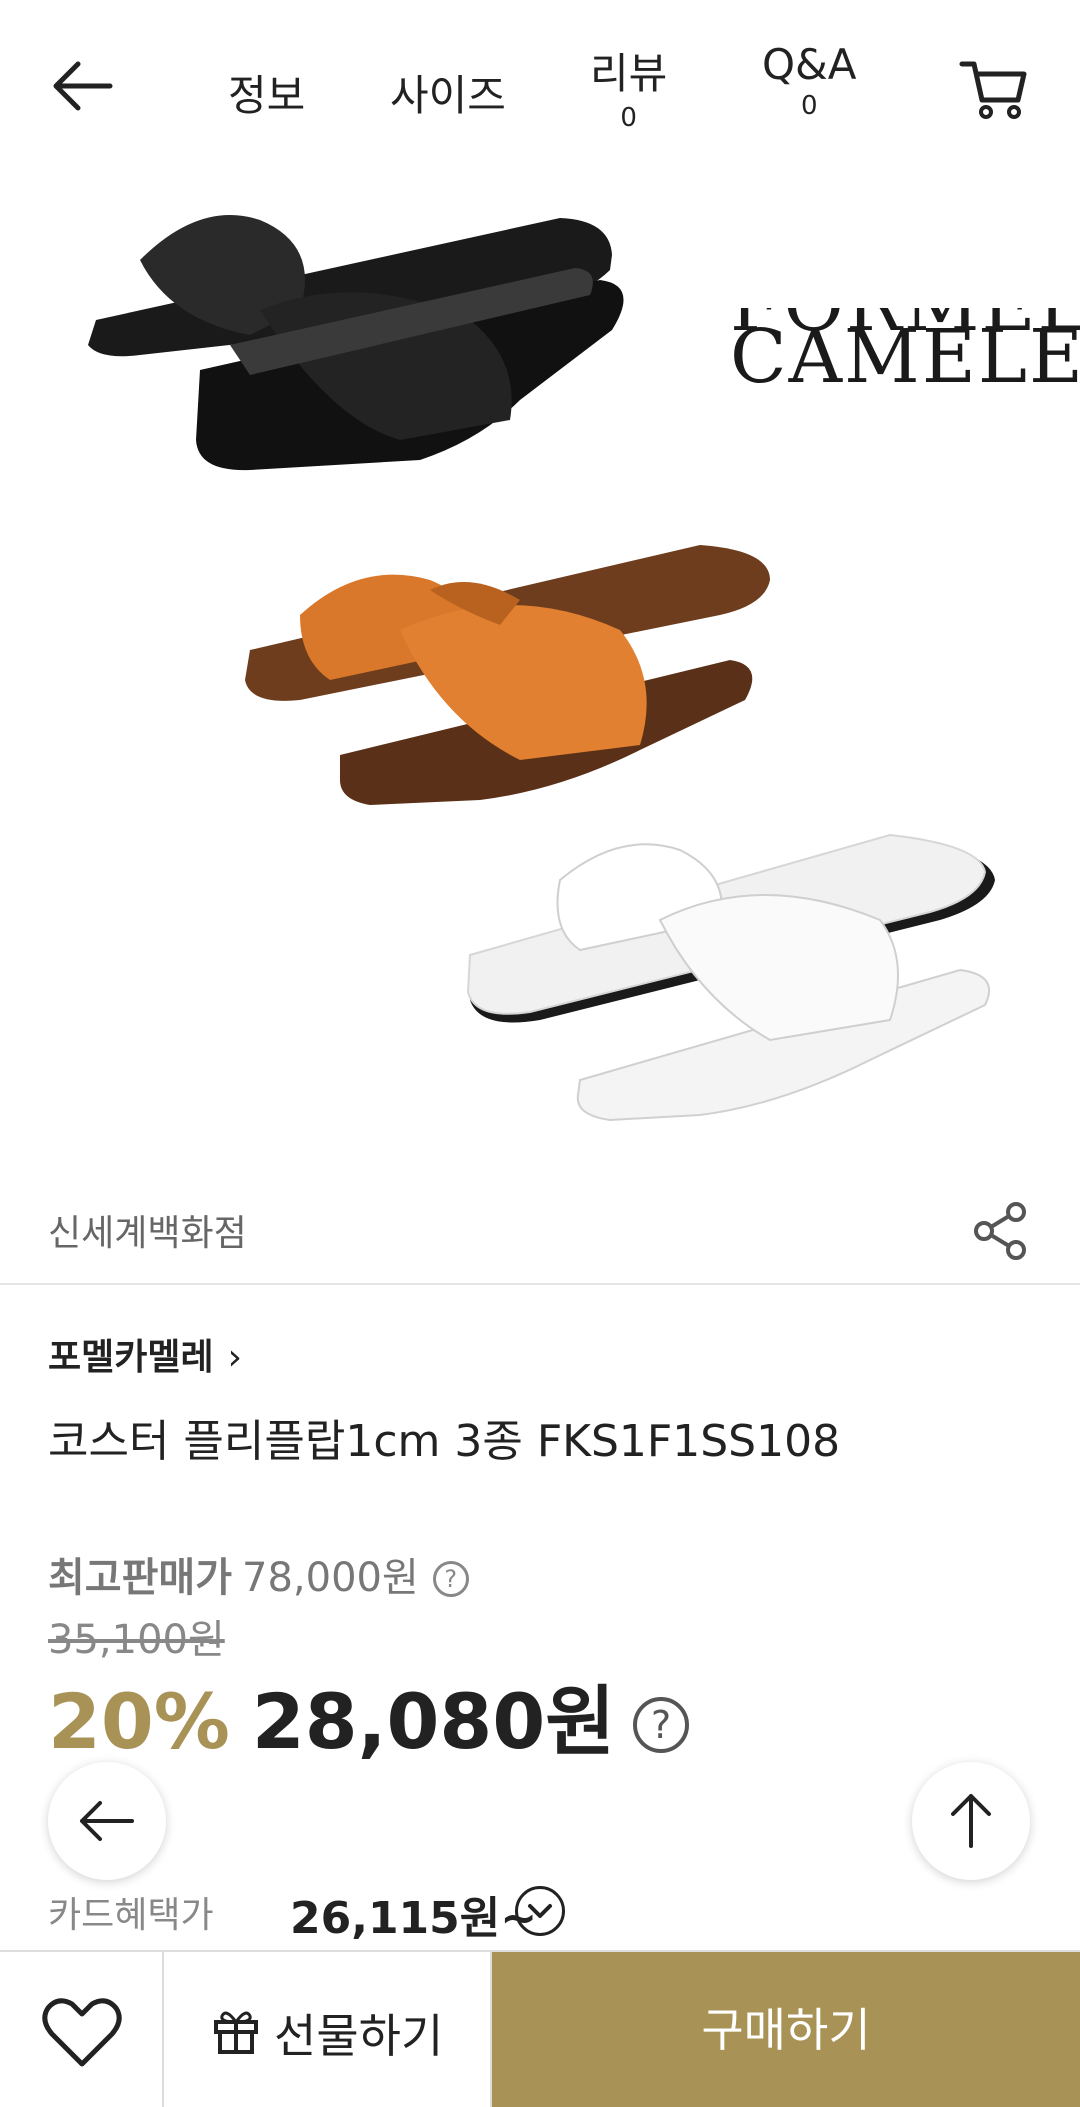  What do you see at coordinates (450, 1579) in the screenshot?
I see `help-icon: ?` at bounding box center [450, 1579].